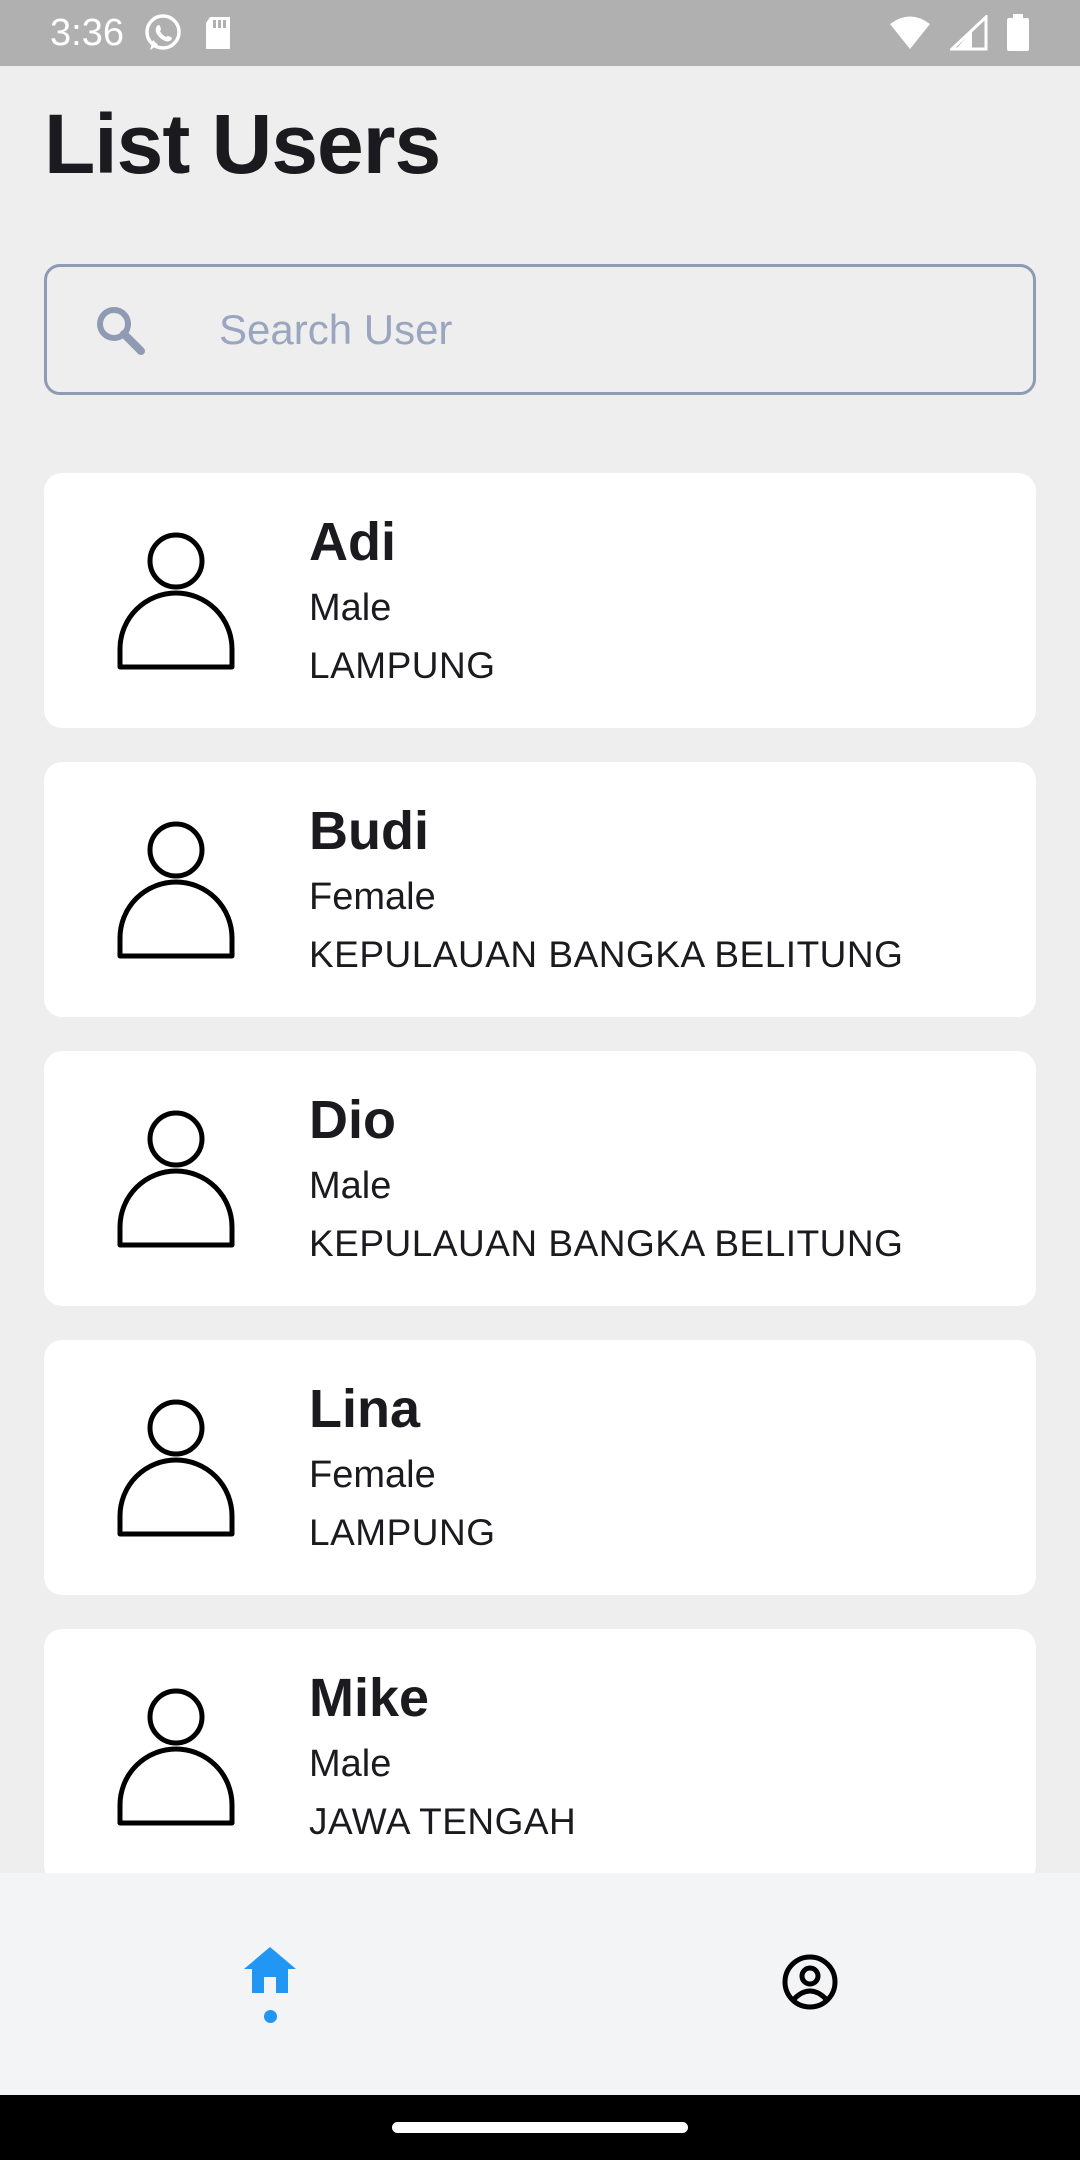  I want to click on search-input, so click(606, 329).